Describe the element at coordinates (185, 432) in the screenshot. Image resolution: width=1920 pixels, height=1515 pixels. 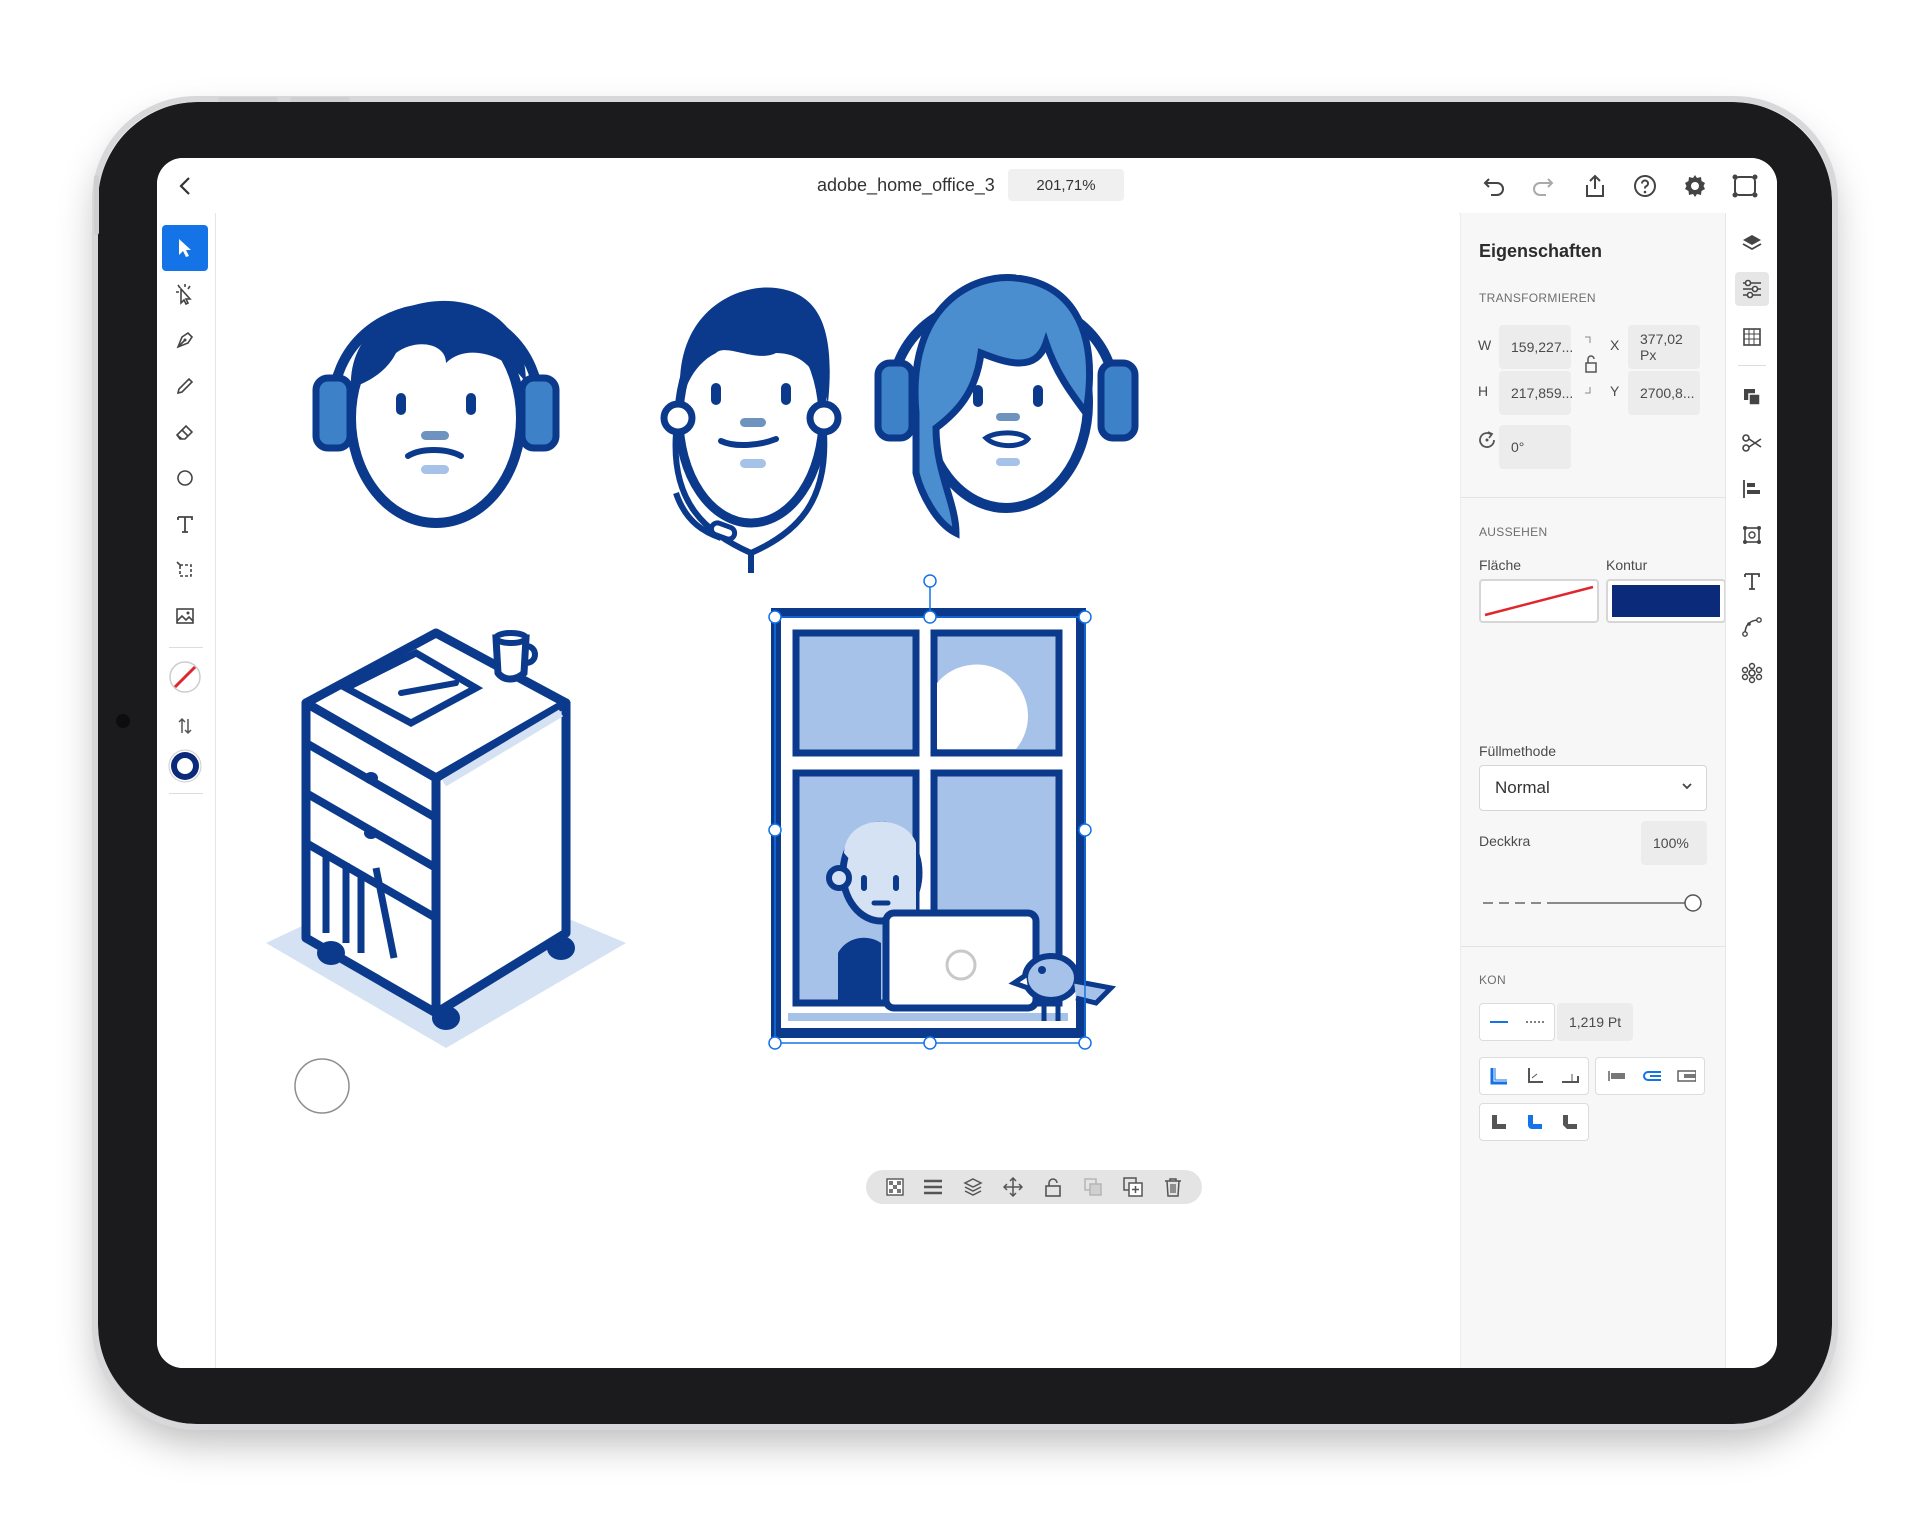
I see `eraser-tool-icon` at that location.